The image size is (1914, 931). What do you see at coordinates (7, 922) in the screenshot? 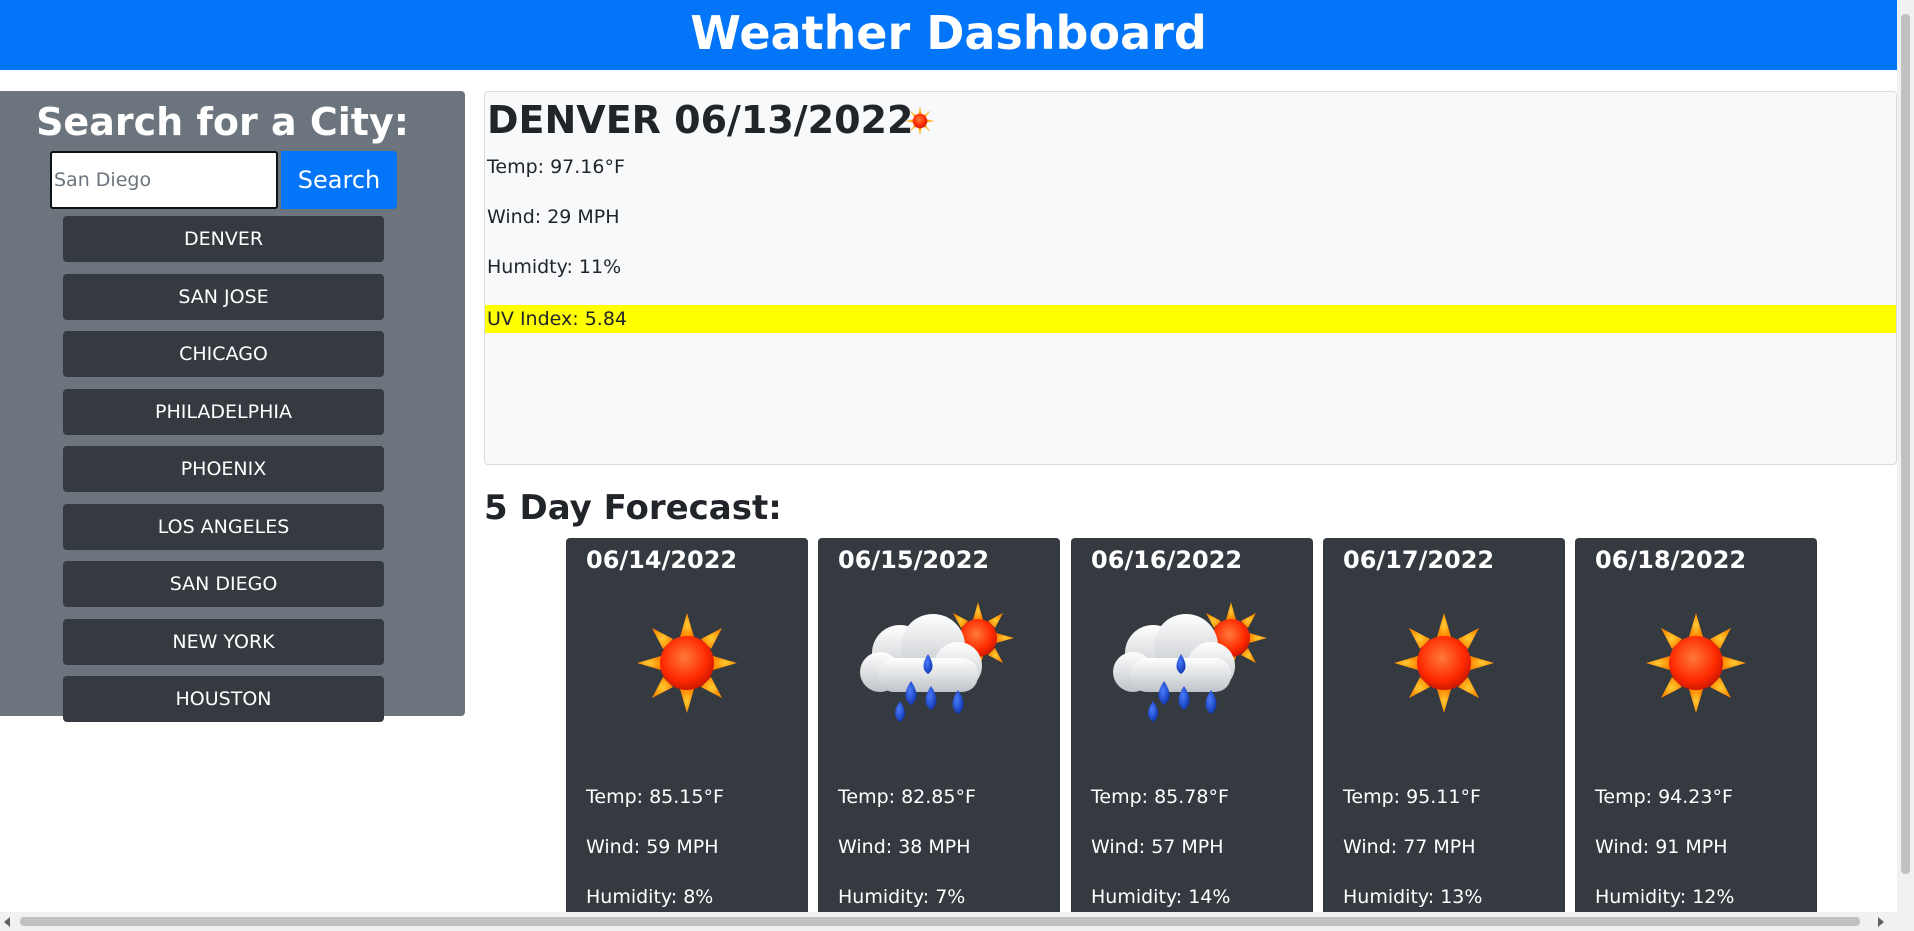
I see `scroll-left-arrow-icon` at bounding box center [7, 922].